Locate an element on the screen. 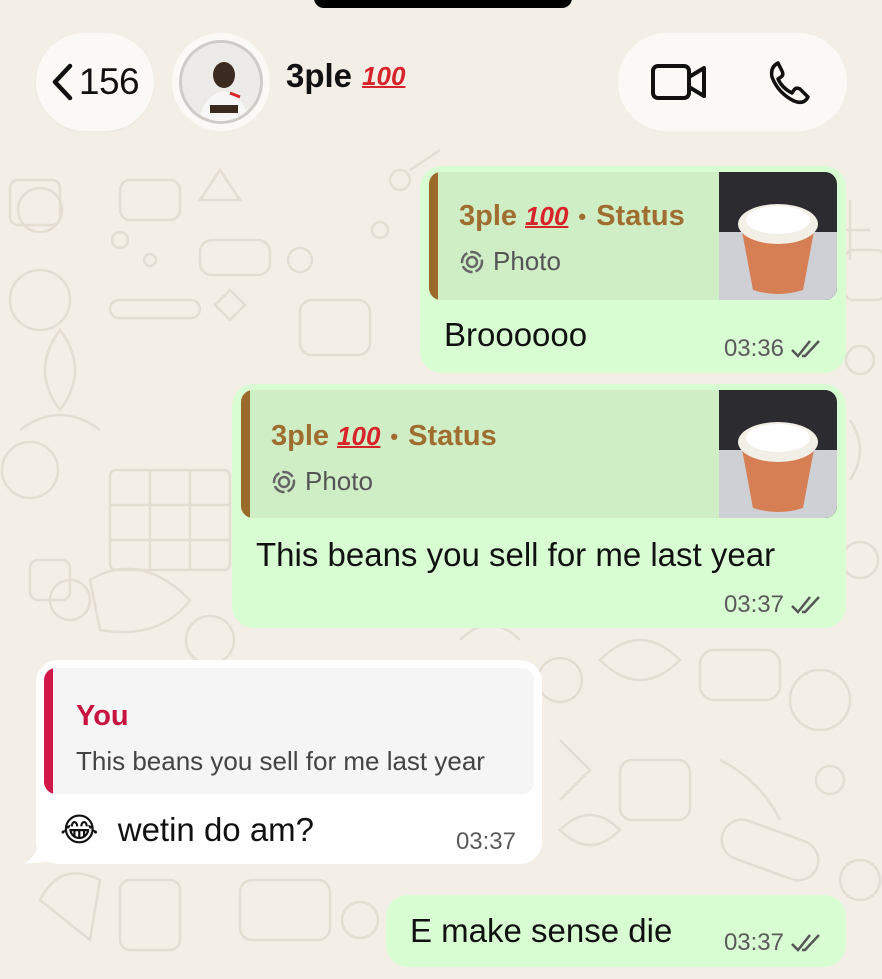  tears-of-joy-emoji: 😂 is located at coordinates (79, 829).